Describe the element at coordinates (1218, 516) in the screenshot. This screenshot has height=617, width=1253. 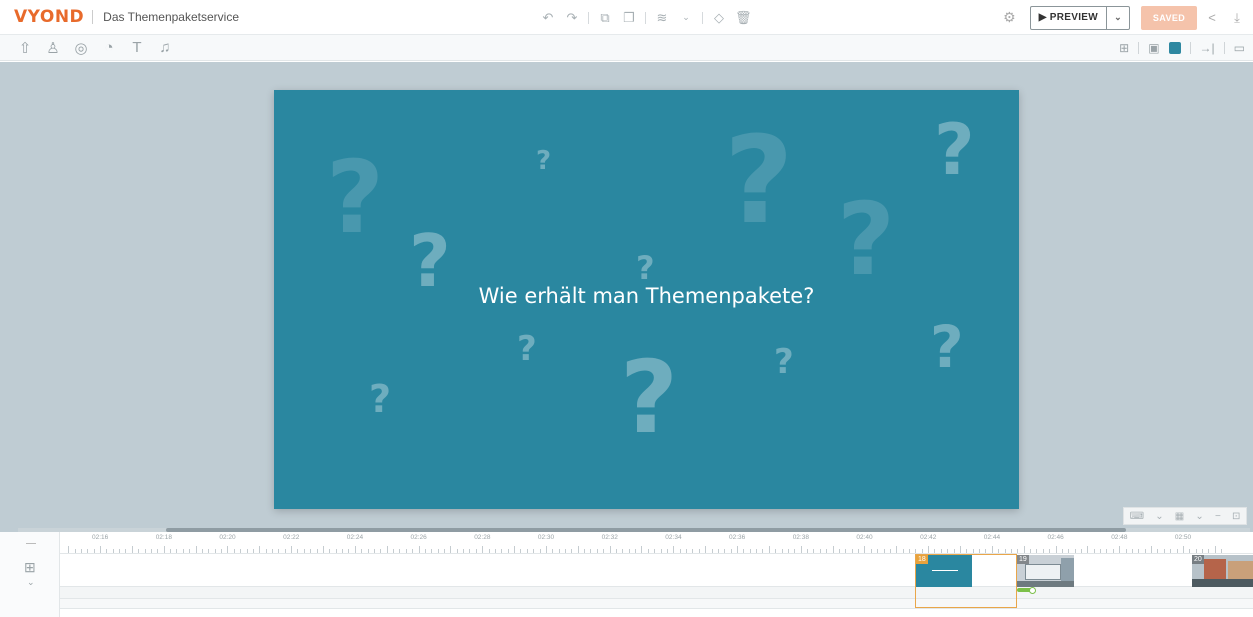
I see `zoom-out-icon: −` at that location.